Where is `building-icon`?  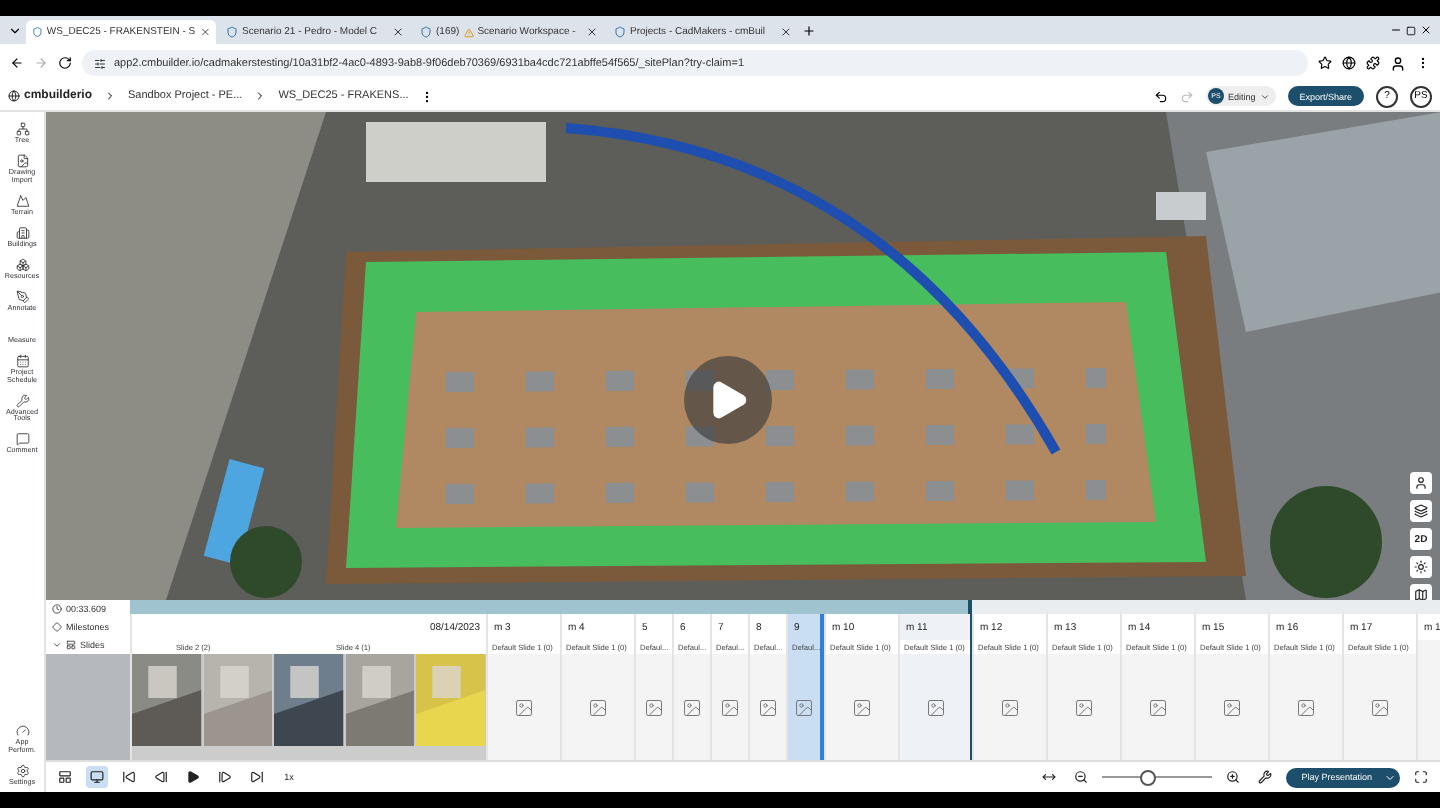 building-icon is located at coordinates (22, 232).